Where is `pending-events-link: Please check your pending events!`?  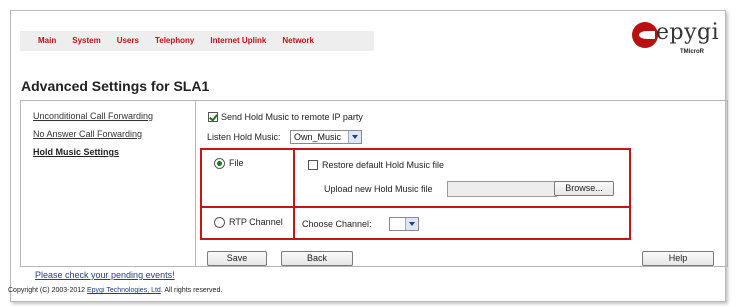
pending-events-link: Please check your pending events! is located at coordinates (105, 275).